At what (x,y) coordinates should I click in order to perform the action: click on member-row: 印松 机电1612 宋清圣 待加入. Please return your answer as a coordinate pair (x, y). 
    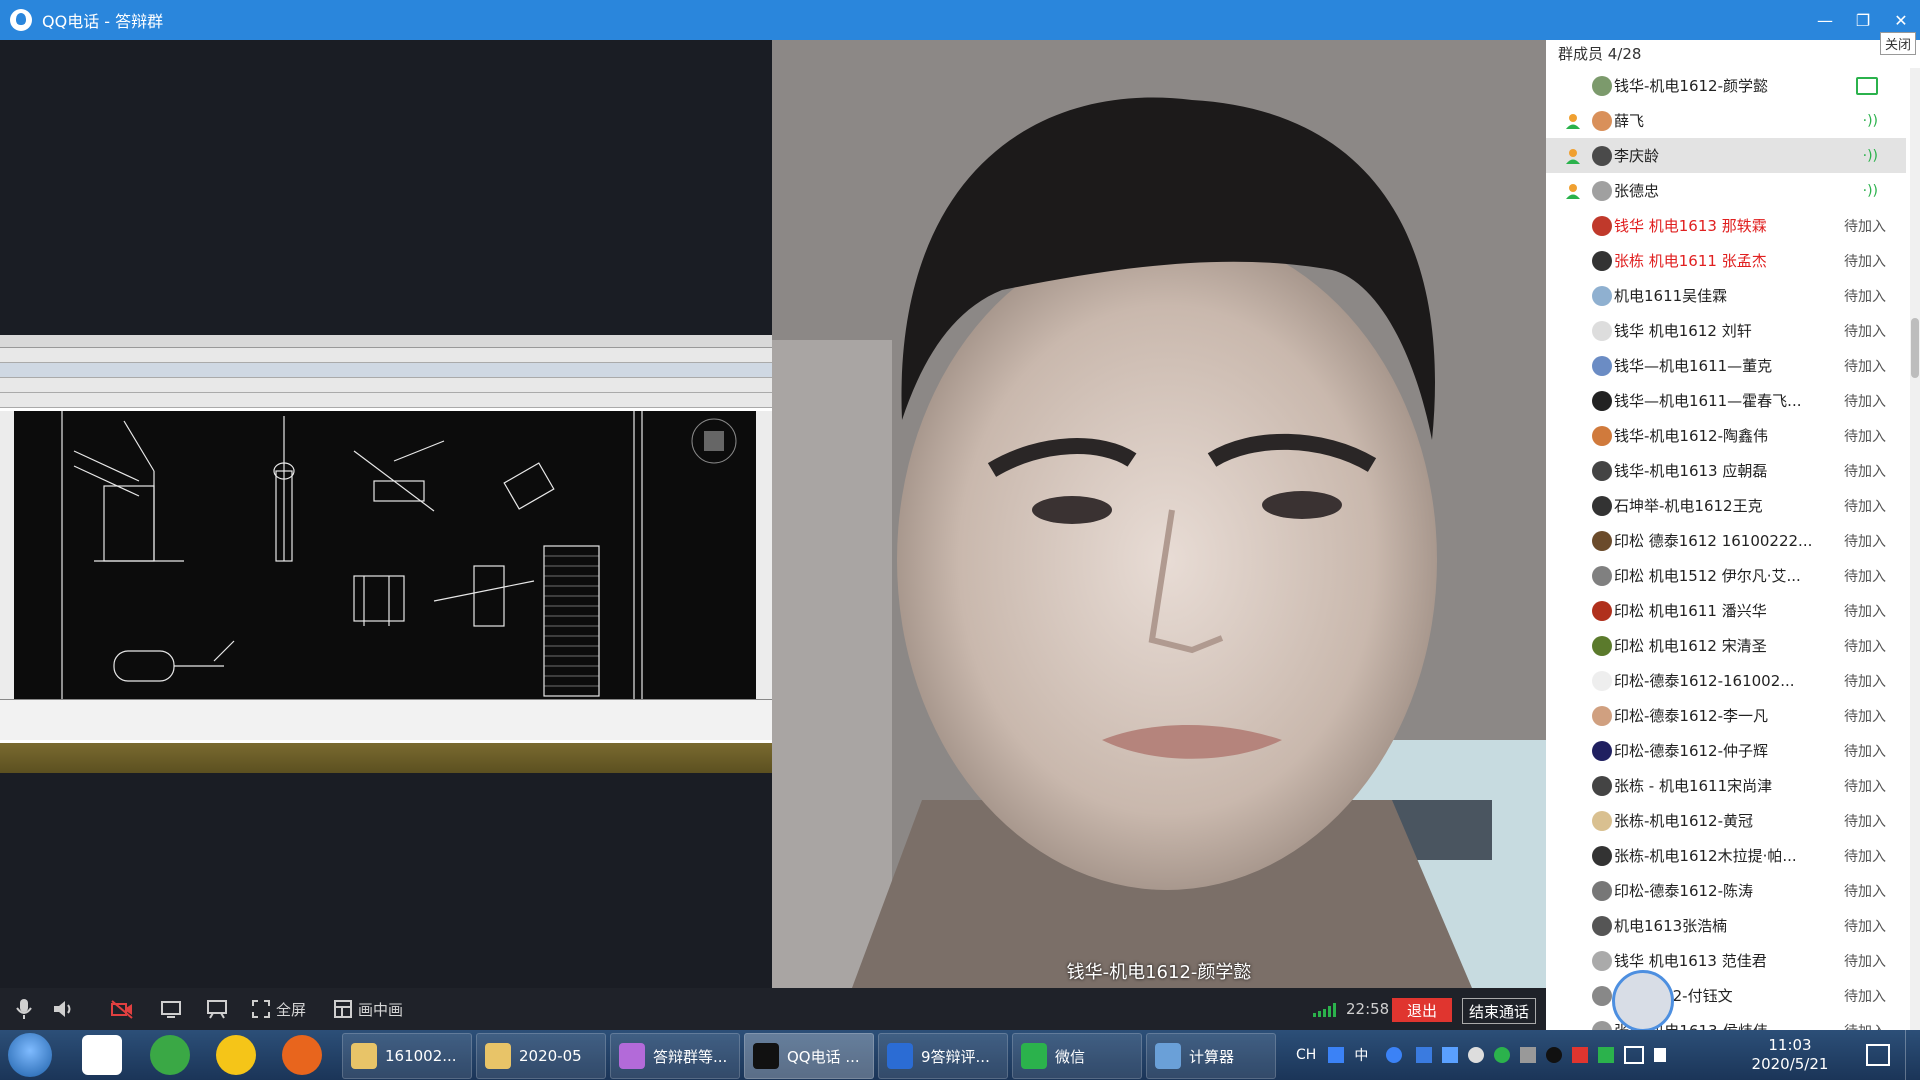
    Looking at the image, I should click on (1726, 645).